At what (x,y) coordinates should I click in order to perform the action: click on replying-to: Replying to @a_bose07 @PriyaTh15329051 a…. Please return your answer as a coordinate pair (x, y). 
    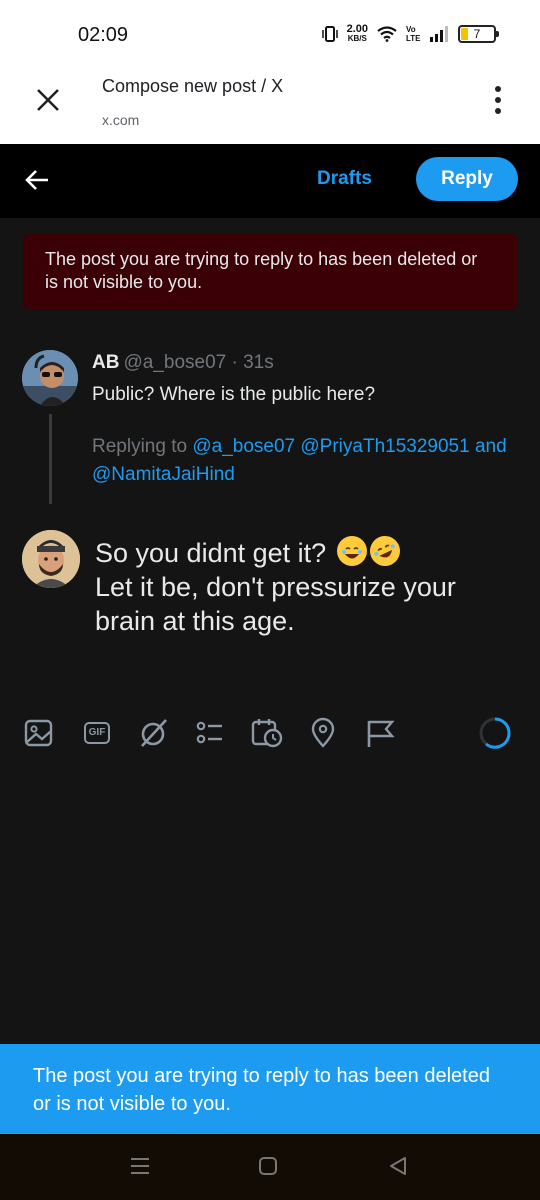
    Looking at the image, I should click on (302, 461).